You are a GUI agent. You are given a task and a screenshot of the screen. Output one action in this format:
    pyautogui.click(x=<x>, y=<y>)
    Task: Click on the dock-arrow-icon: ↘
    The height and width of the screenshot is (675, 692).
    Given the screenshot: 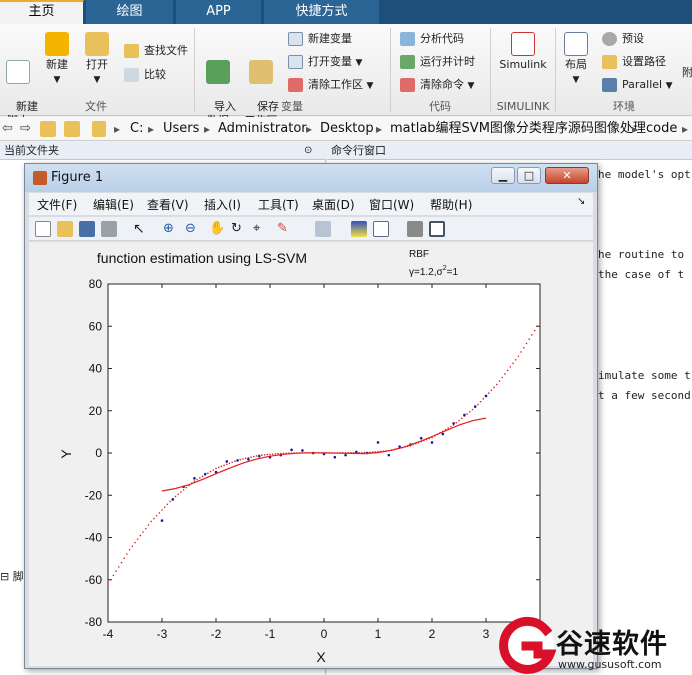 What is the action you would take?
    pyautogui.click(x=581, y=201)
    